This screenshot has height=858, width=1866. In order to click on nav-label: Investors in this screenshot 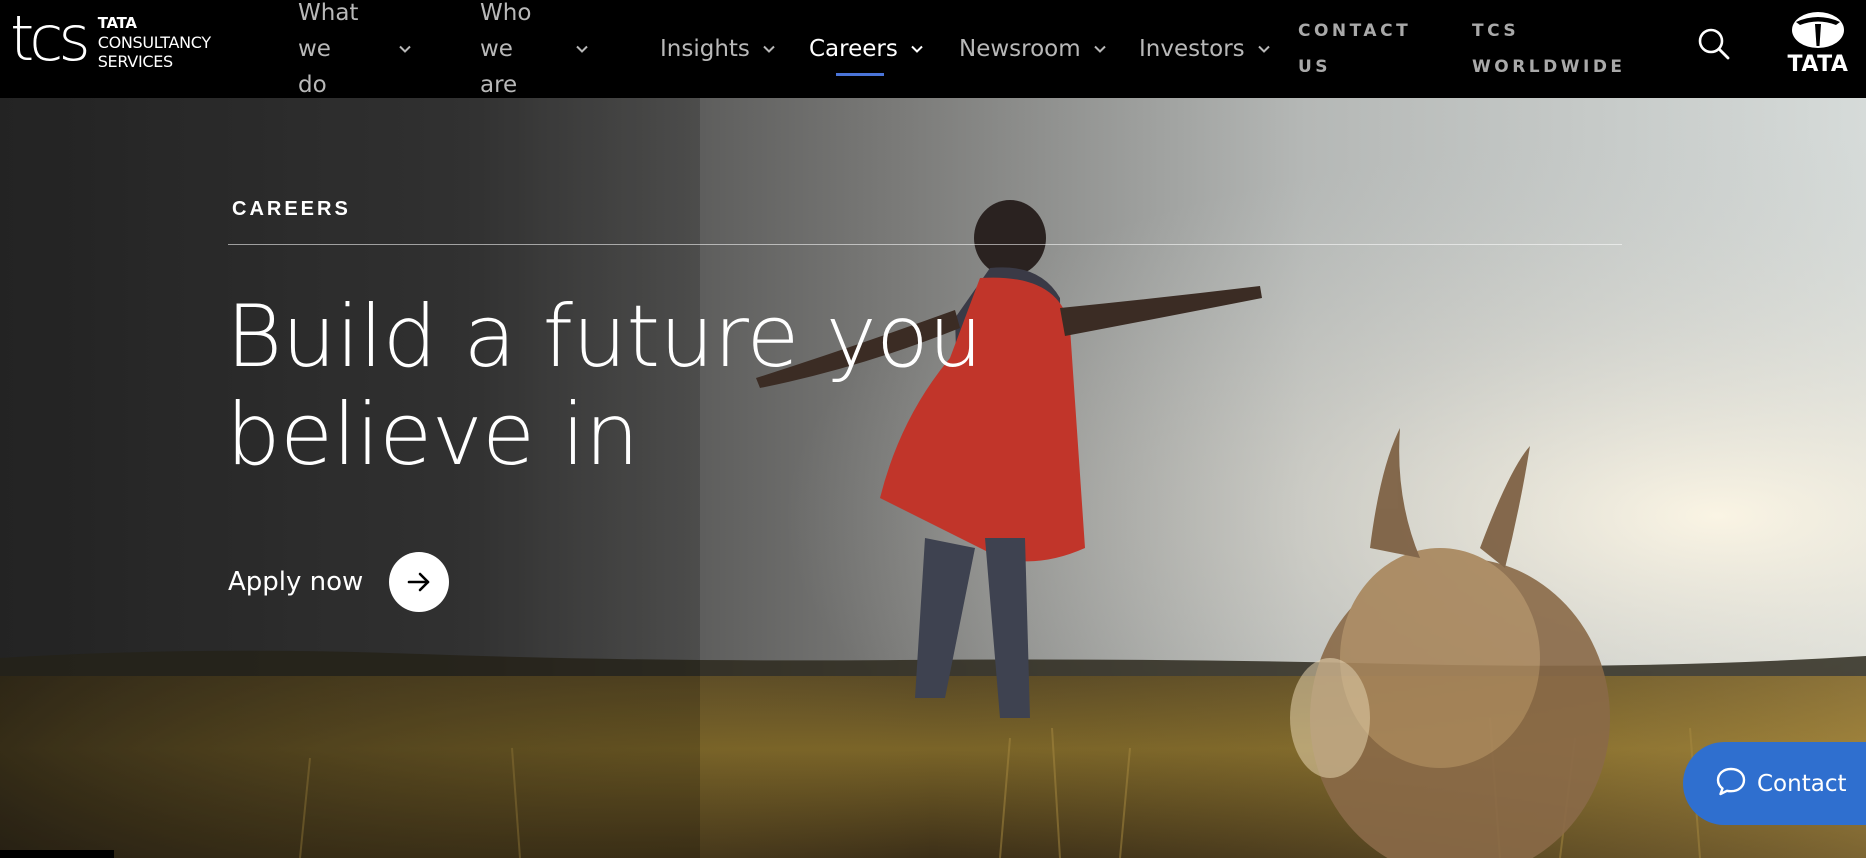, I will do `click(1192, 49)`.